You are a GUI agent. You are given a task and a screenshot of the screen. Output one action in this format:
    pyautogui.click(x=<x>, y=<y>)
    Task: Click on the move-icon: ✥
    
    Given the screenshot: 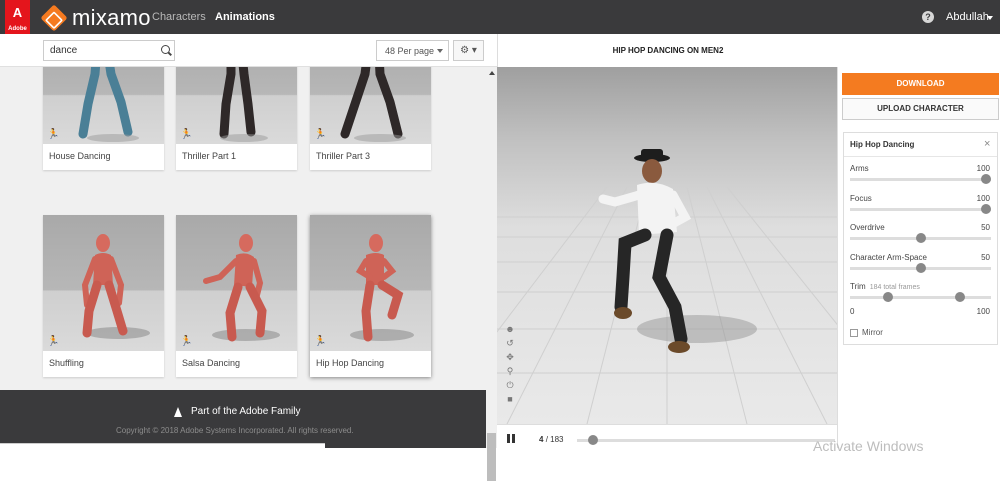 What is the action you would take?
    pyautogui.click(x=510, y=357)
    